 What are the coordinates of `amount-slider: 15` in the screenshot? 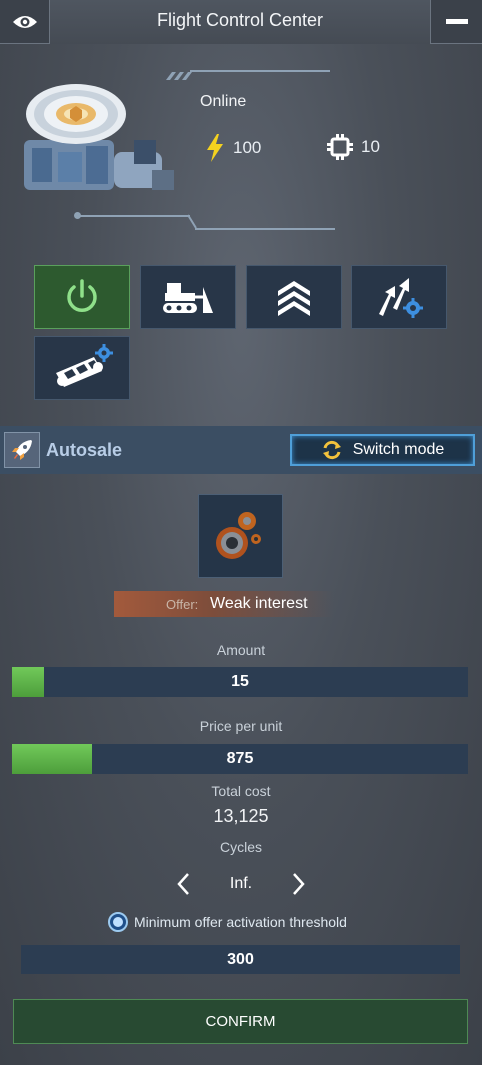 It's located at (240, 682).